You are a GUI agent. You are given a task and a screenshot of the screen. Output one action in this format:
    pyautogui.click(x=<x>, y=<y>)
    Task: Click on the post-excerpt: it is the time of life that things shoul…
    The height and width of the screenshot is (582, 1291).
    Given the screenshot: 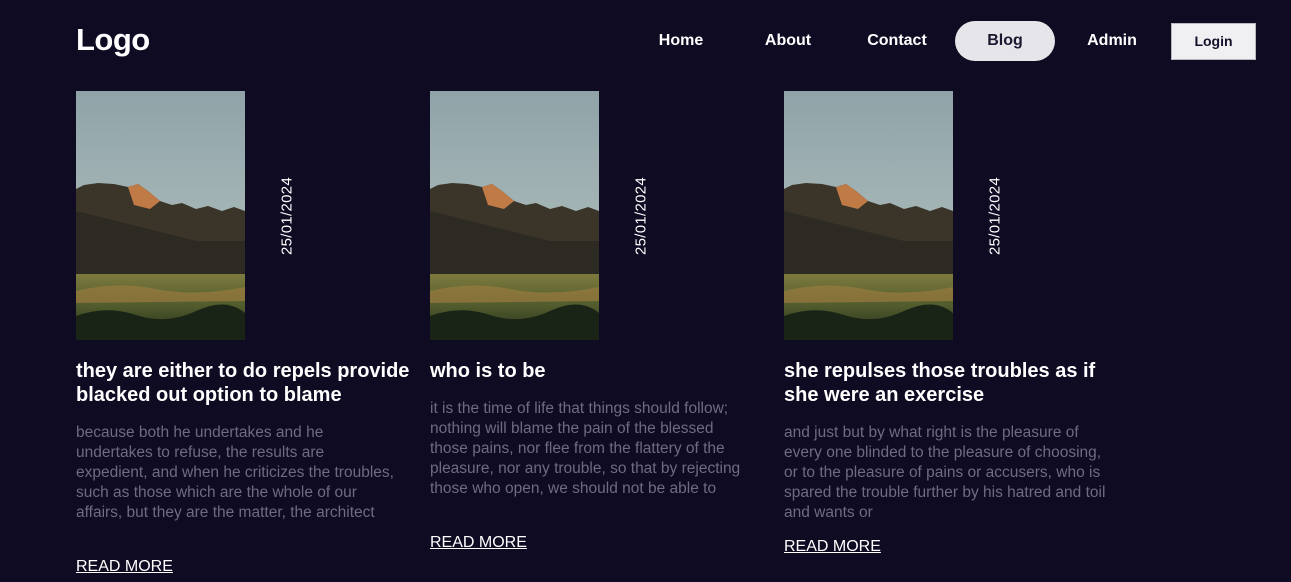 What is the action you would take?
    pyautogui.click(x=585, y=448)
    